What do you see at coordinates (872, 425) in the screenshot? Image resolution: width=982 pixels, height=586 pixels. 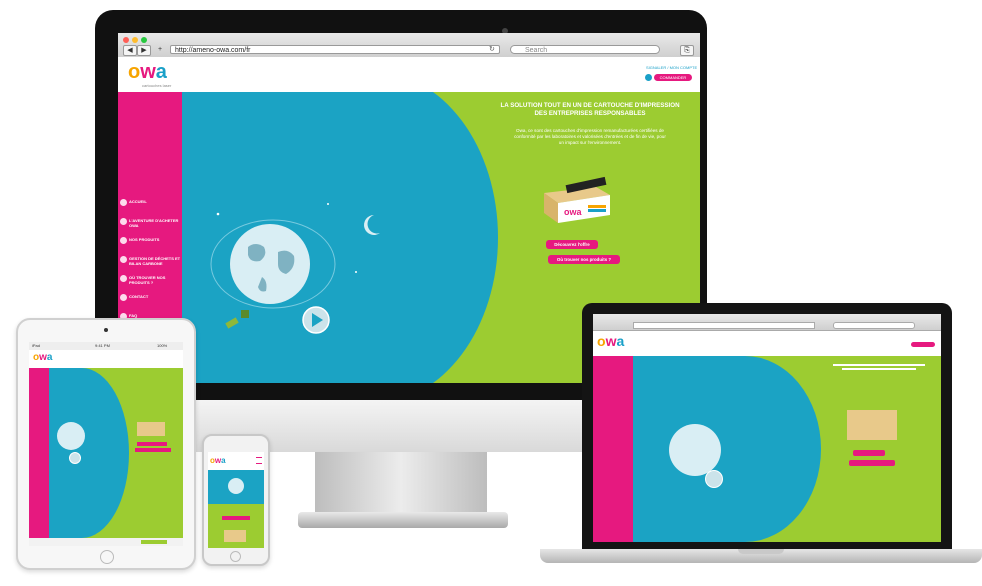 I see `laptop-product-box` at bounding box center [872, 425].